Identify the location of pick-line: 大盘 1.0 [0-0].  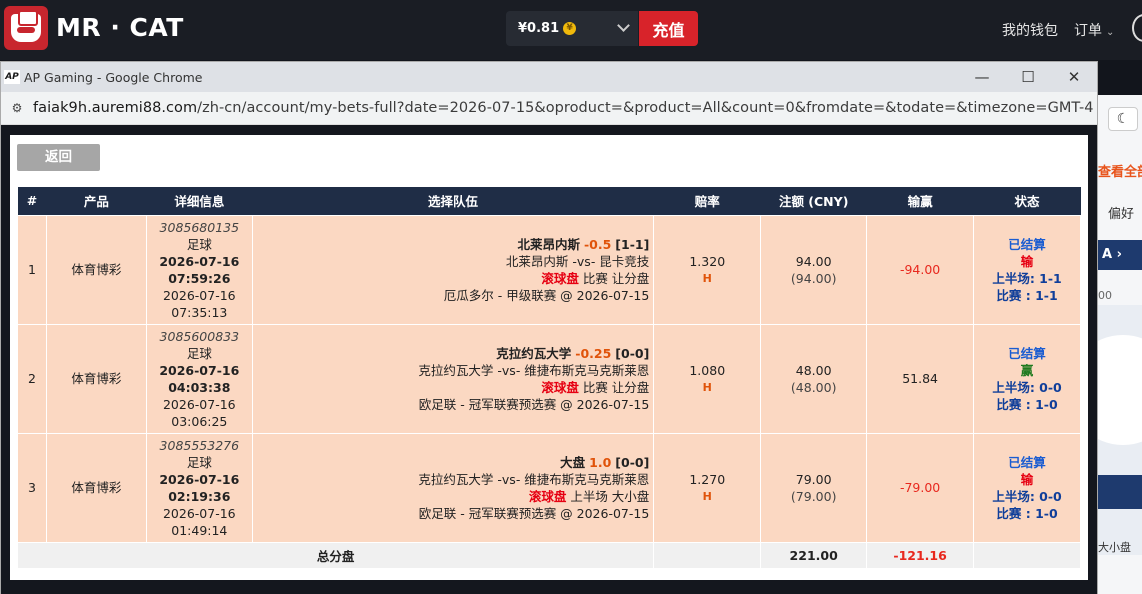
(451, 462).